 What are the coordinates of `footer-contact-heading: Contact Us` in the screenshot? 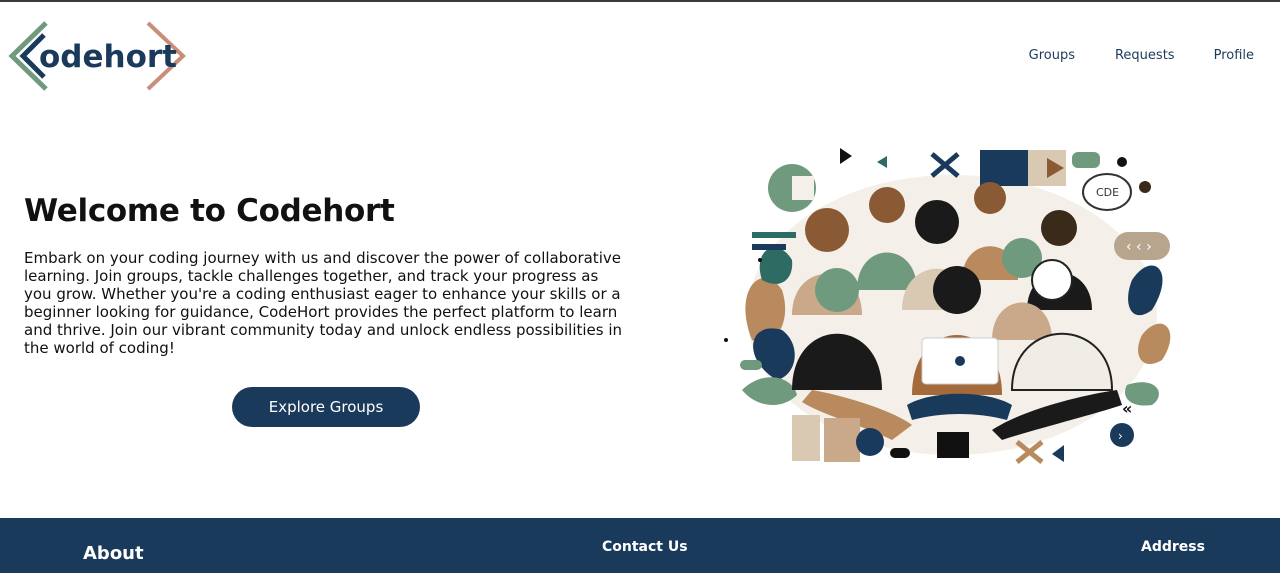 It's located at (645, 547).